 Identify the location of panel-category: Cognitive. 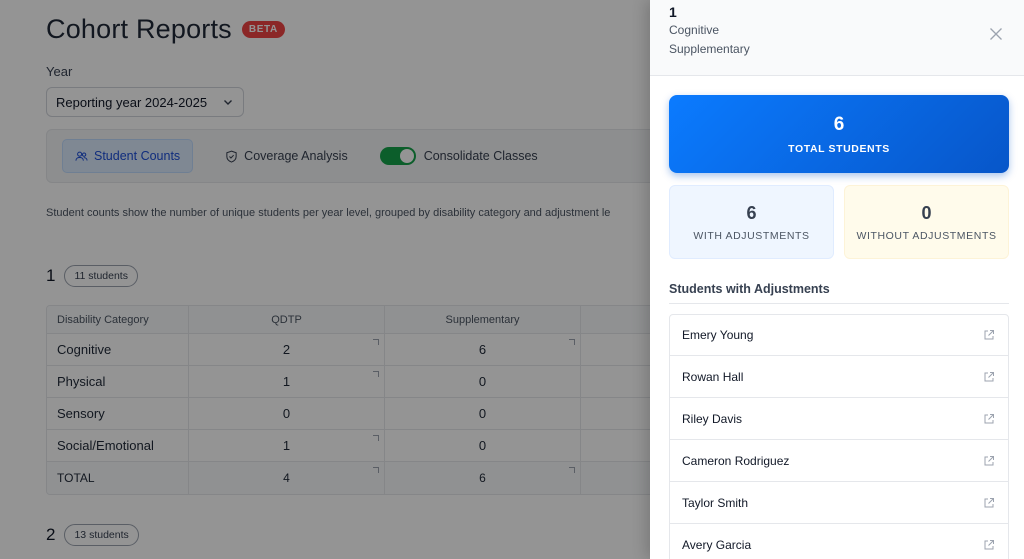
(694, 30).